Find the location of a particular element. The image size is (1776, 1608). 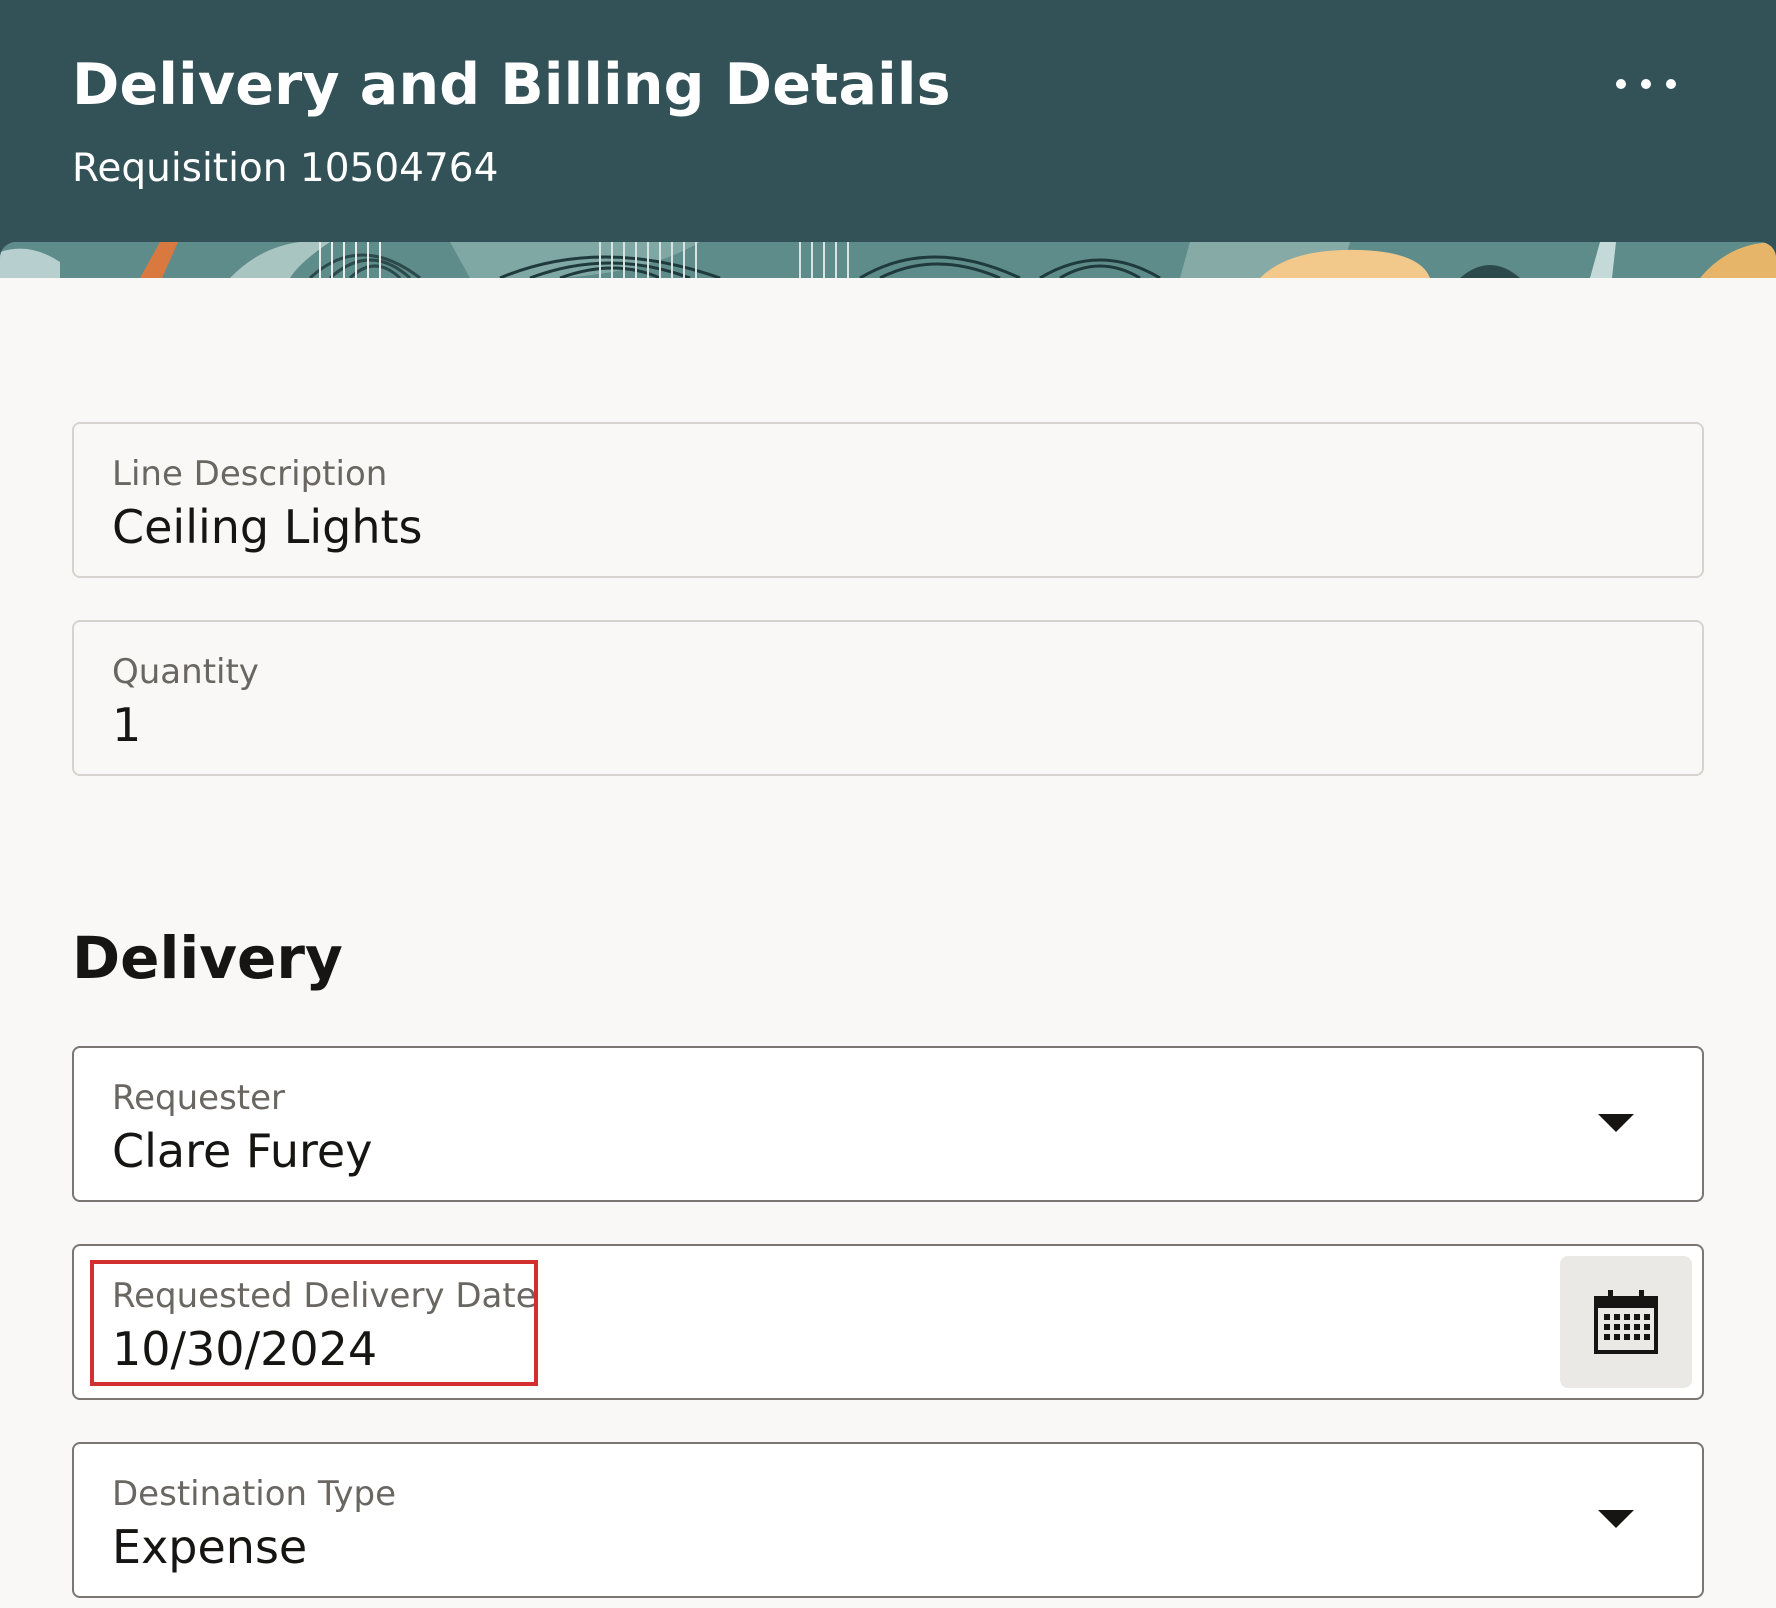

more-options-button is located at coordinates (1646, 84).